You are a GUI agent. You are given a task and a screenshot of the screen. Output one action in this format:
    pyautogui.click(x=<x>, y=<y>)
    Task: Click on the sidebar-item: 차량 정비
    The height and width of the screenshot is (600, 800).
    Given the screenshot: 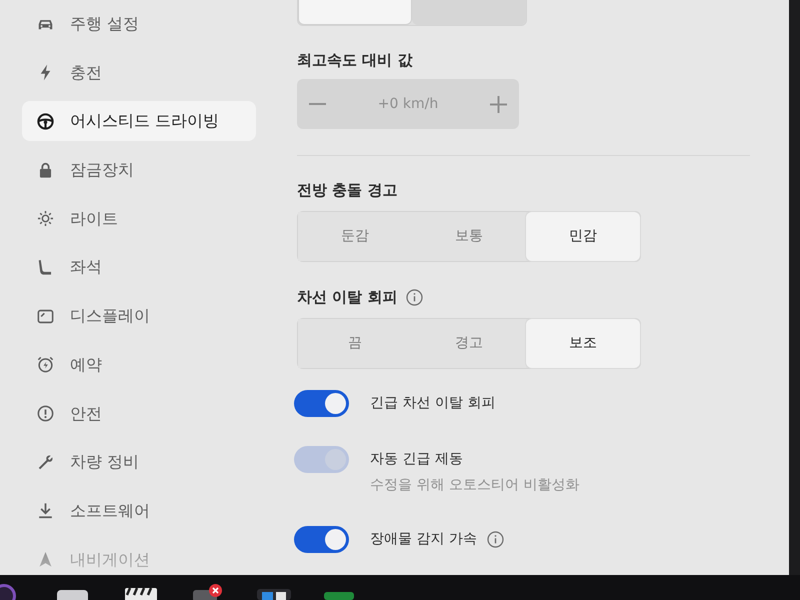 What is the action you would take?
    pyautogui.click(x=139, y=462)
    